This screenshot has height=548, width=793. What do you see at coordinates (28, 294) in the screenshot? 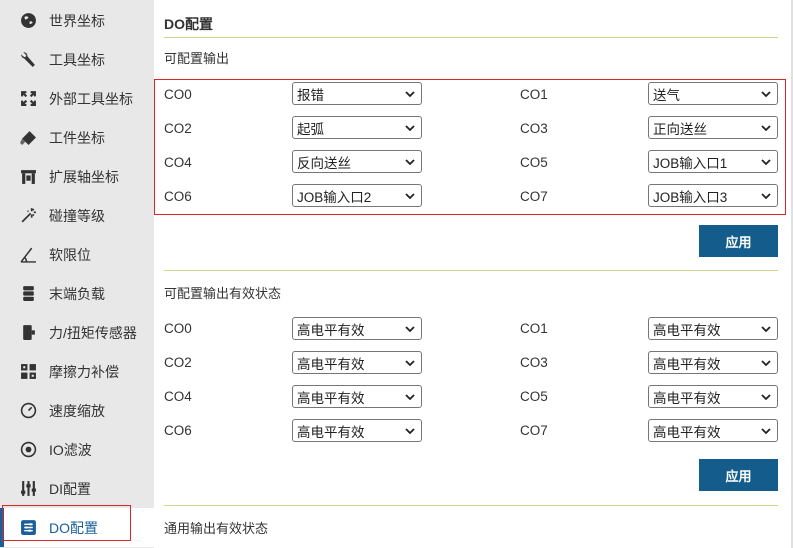
I see `server-icon` at bounding box center [28, 294].